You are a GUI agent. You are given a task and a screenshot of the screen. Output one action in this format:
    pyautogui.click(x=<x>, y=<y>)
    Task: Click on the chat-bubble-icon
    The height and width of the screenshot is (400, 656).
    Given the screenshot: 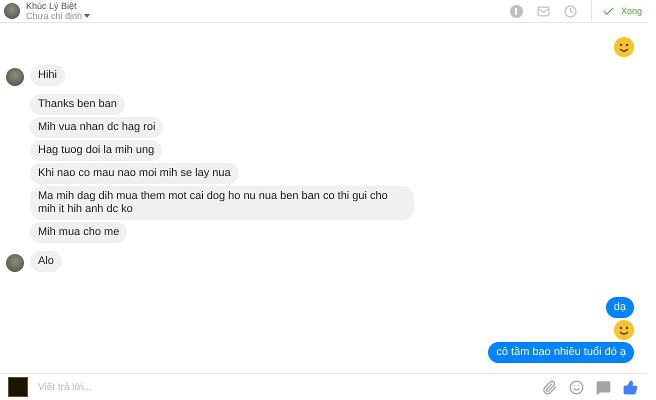 What is the action you would take?
    pyautogui.click(x=603, y=387)
    